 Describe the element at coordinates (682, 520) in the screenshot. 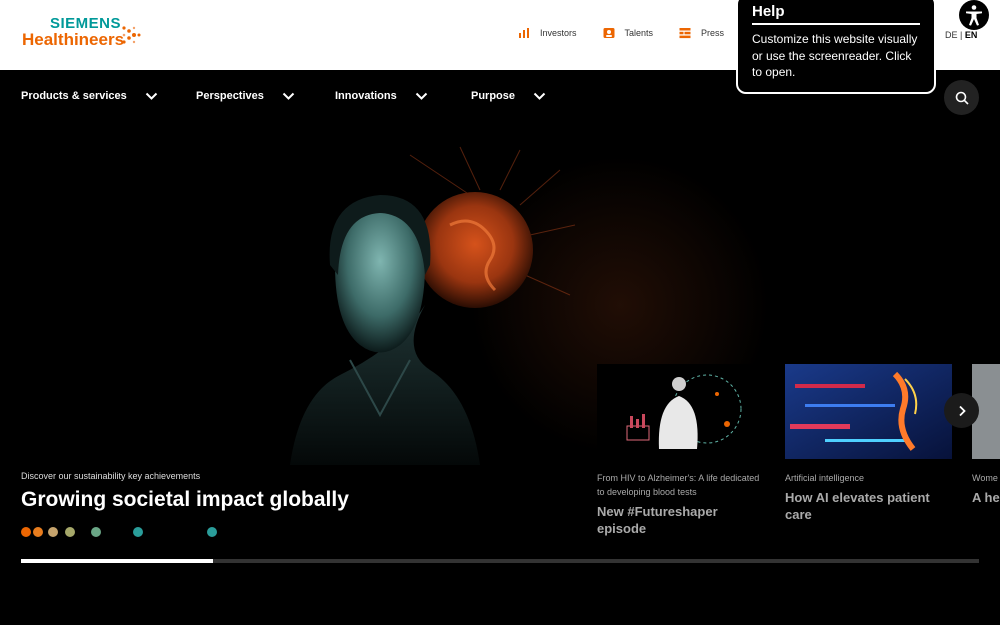

I see `card-title: New #Futureshaper episode` at that location.